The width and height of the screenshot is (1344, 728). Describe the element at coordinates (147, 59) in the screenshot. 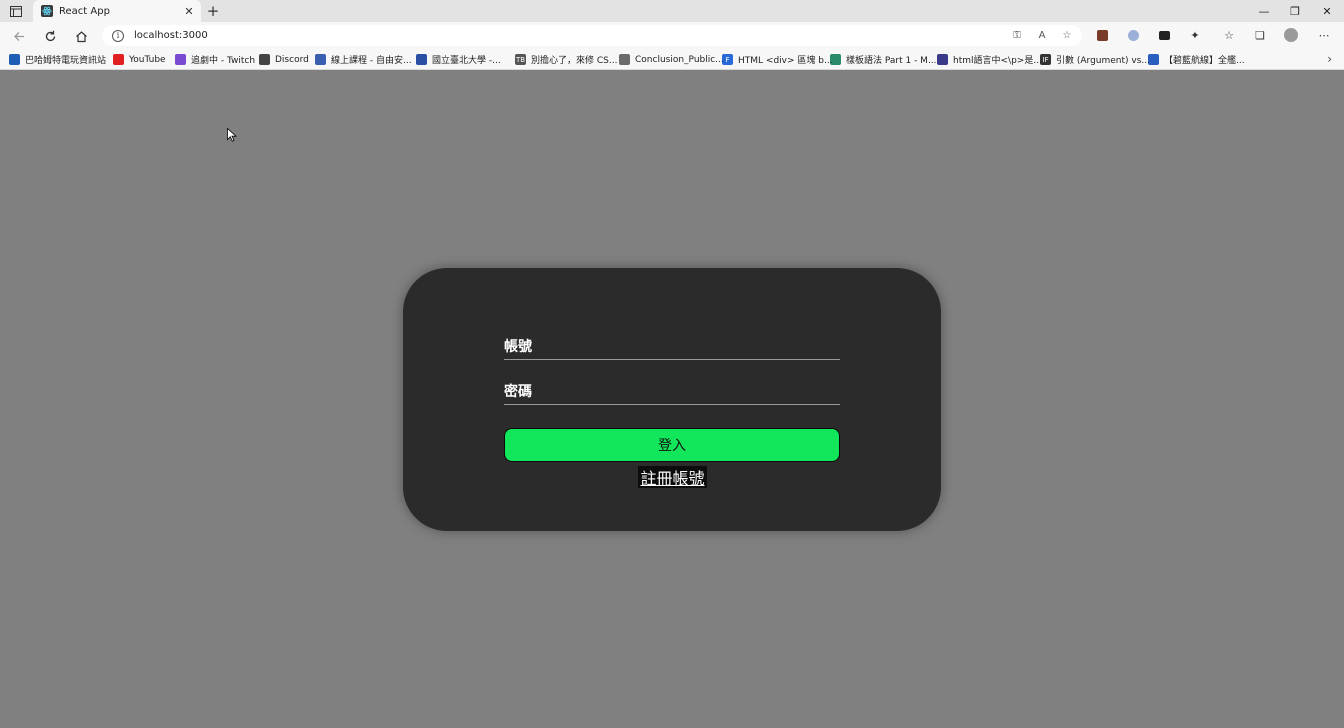

I see `bookmark-label: YouTube` at that location.